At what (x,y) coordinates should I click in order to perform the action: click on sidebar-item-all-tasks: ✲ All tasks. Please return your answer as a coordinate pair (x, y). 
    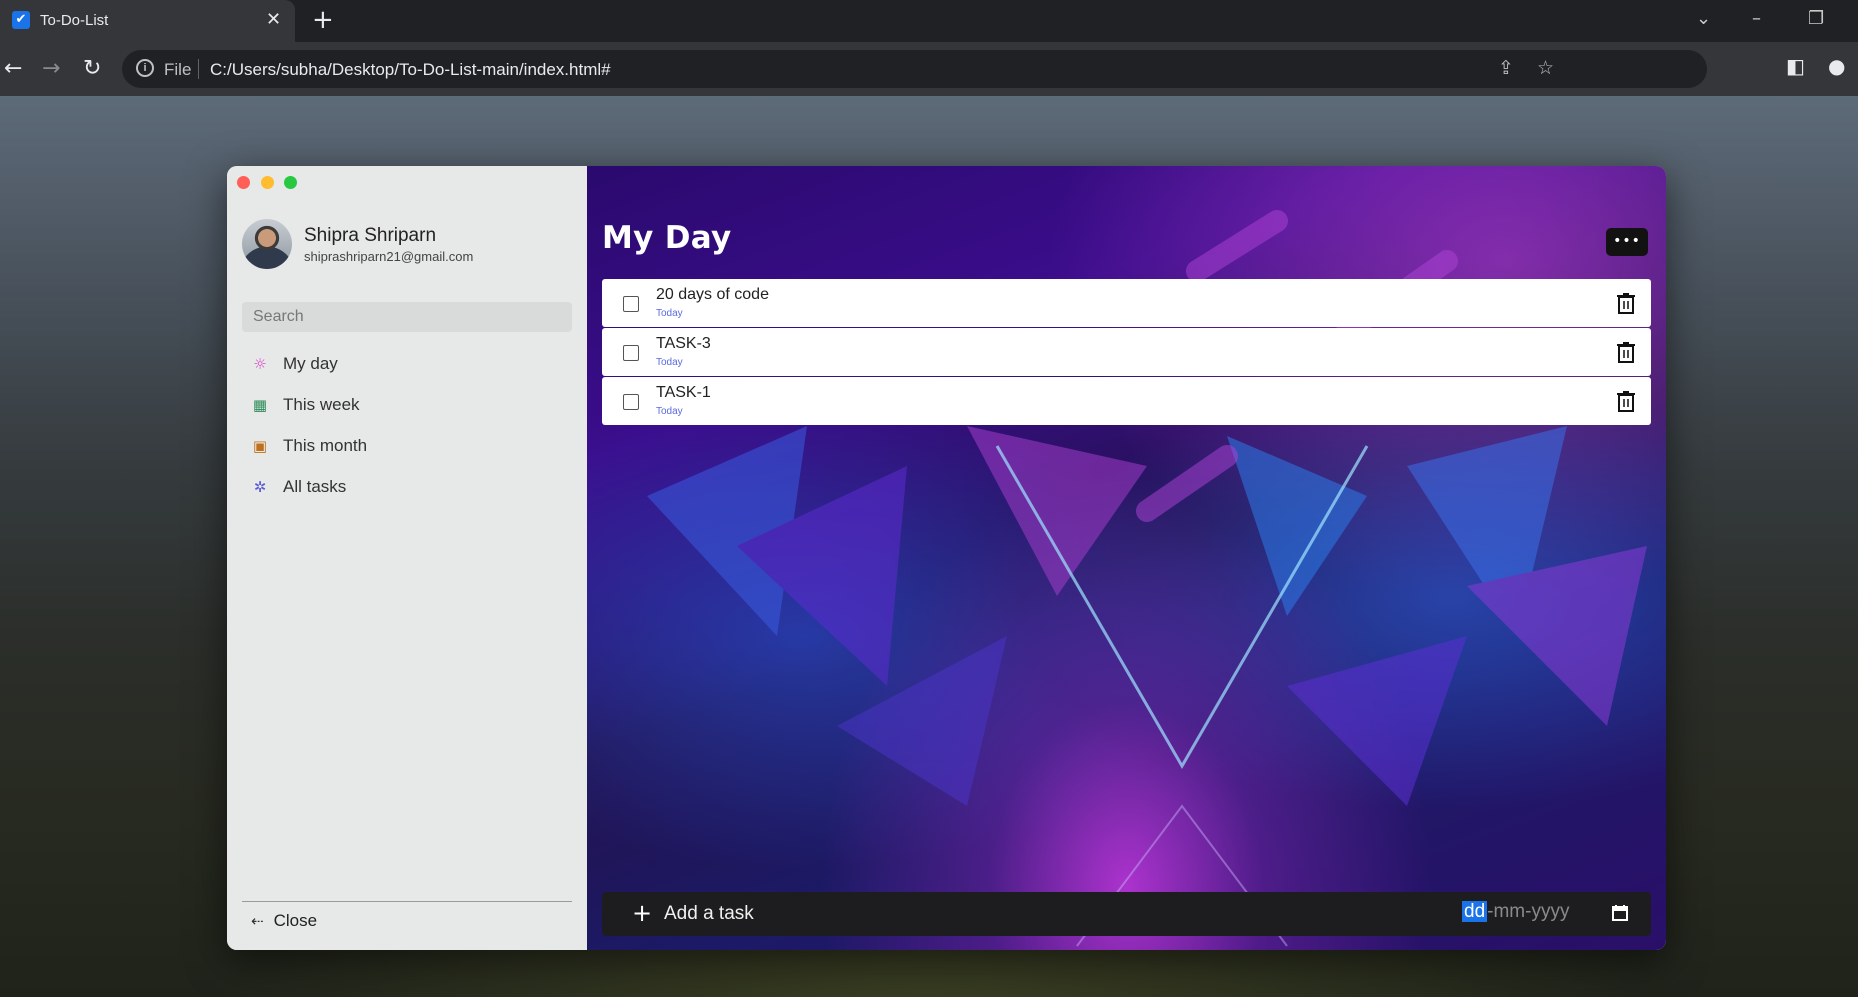
    Looking at the image, I should click on (409, 487).